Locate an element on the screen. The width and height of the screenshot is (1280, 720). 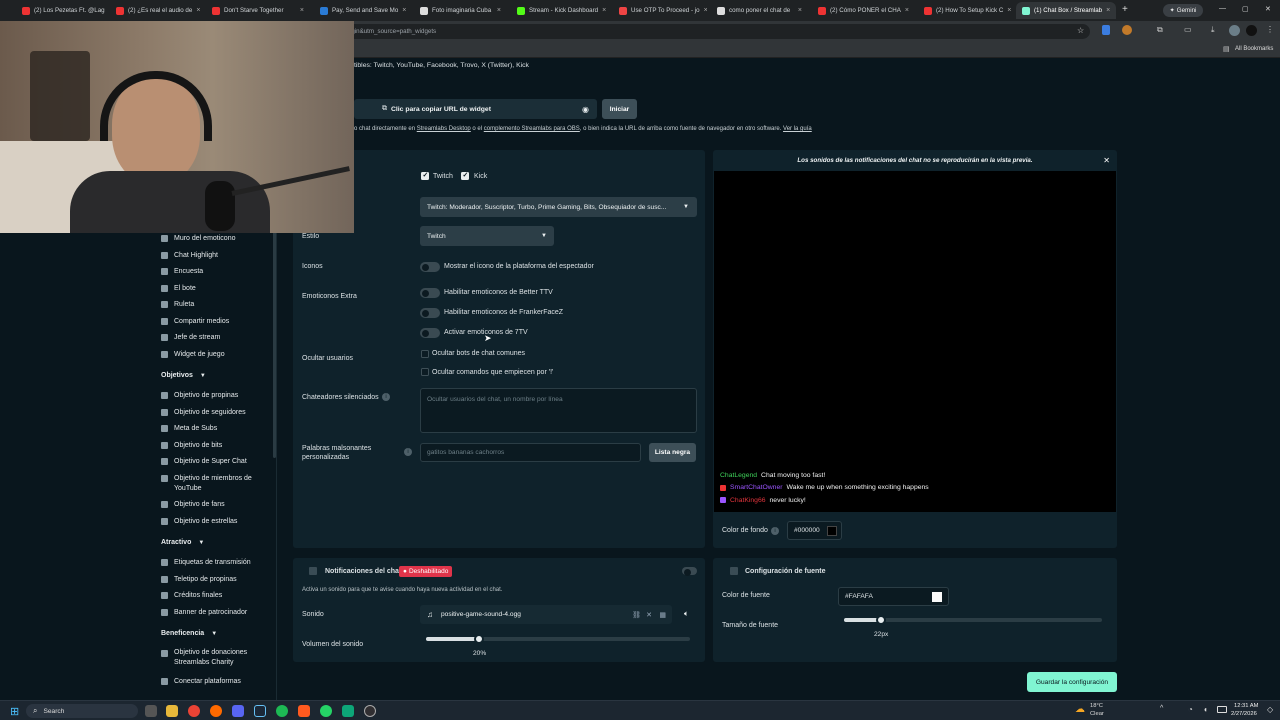
file-explorer-icon is located at coordinates (172, 711).